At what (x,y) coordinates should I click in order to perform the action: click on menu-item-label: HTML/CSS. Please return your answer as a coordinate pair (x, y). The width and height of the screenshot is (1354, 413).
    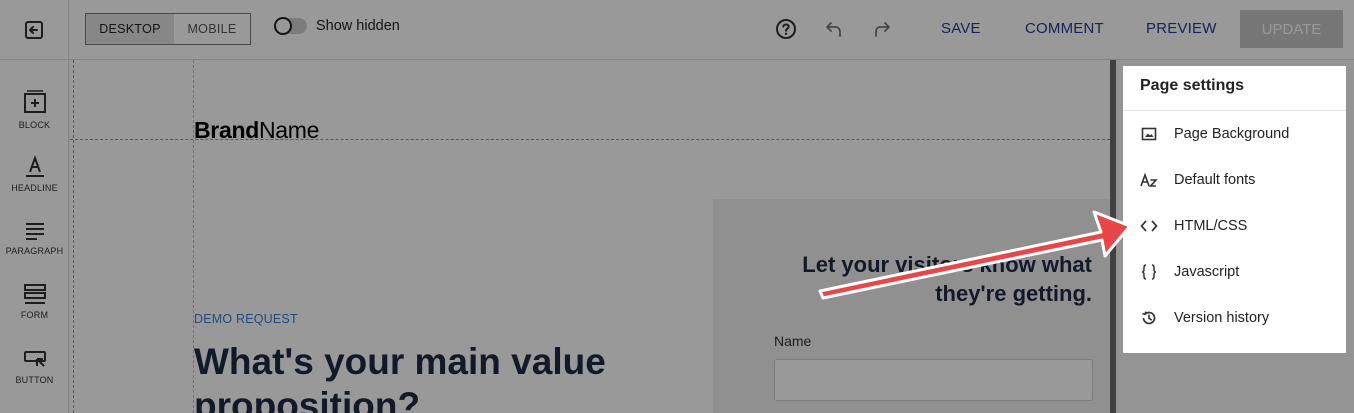
    Looking at the image, I should click on (1211, 226).